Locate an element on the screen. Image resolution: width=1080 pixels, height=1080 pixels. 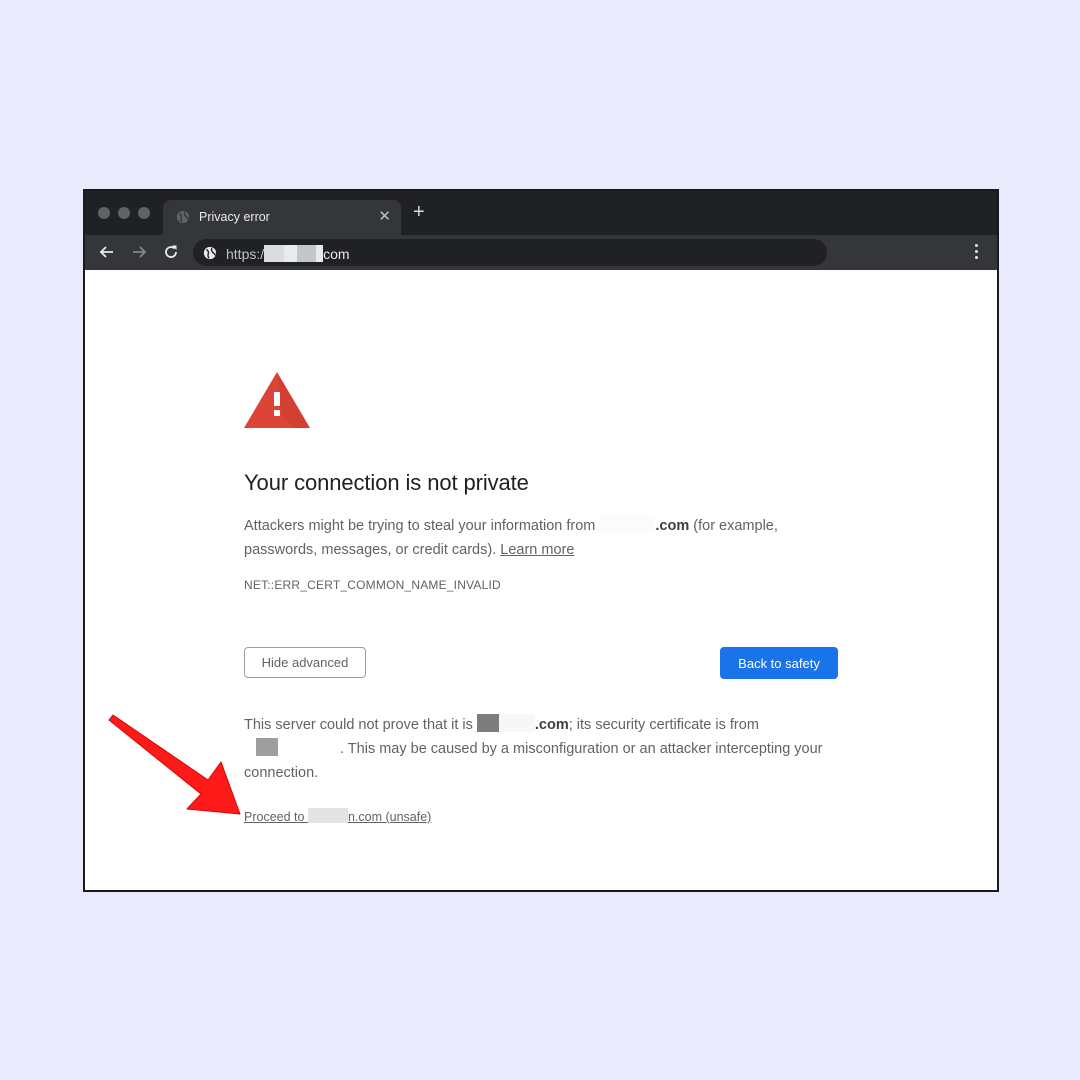
link-text: n.com (unsafe) is located at coordinates (389, 817).